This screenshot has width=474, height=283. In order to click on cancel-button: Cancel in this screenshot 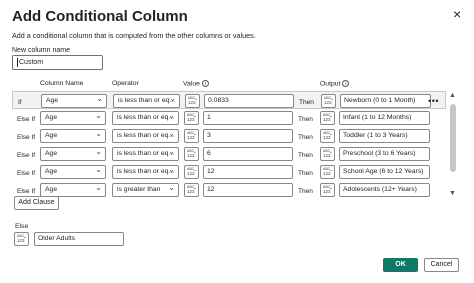, I will do `click(441, 265)`.